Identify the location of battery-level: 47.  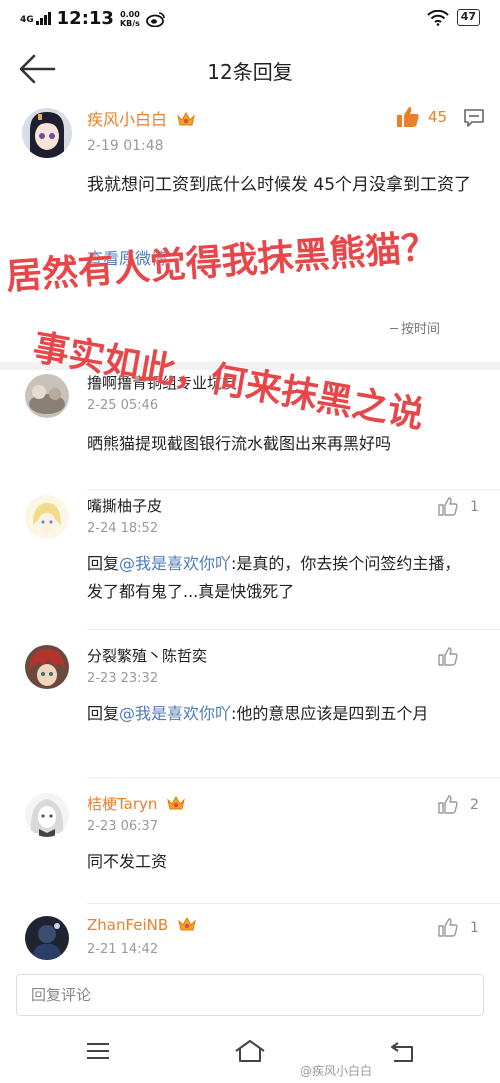
(468, 16).